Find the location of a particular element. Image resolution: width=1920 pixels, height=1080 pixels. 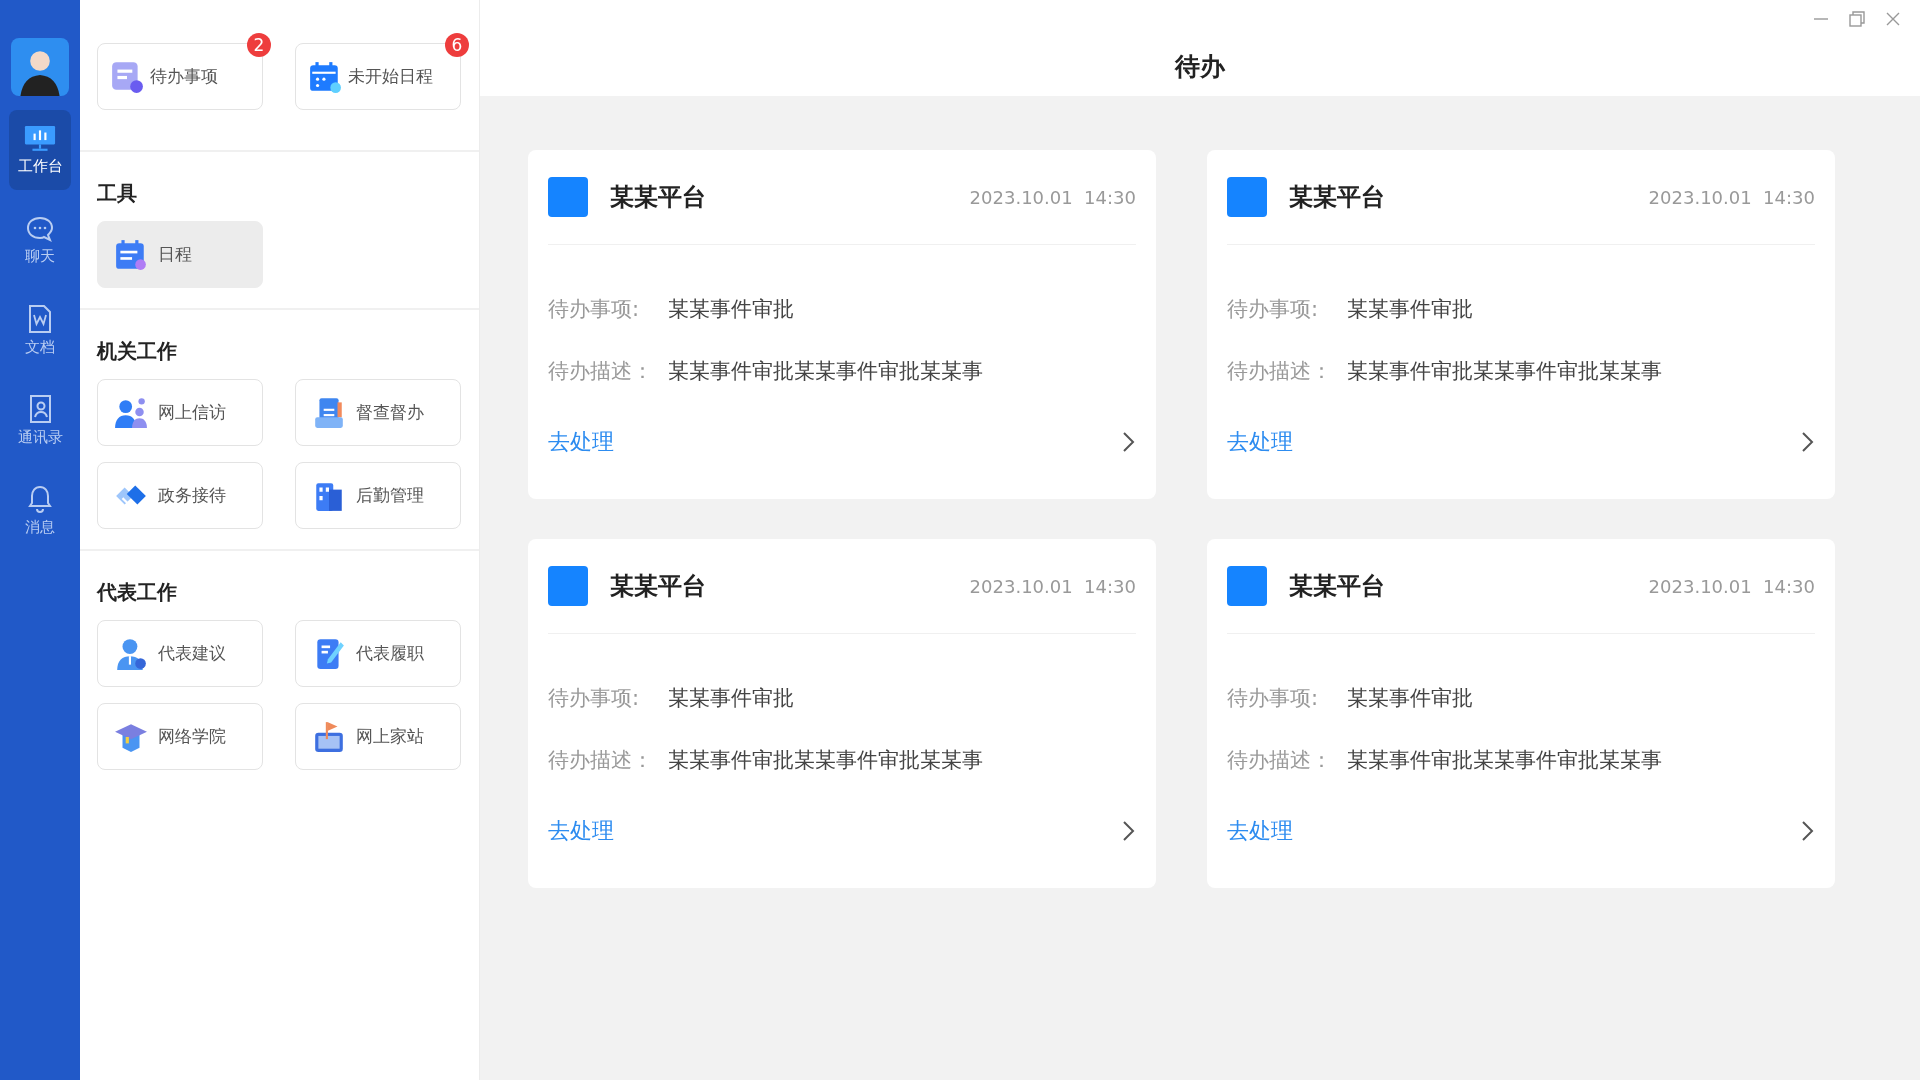

tile-label: 待办事项 is located at coordinates (184, 76).